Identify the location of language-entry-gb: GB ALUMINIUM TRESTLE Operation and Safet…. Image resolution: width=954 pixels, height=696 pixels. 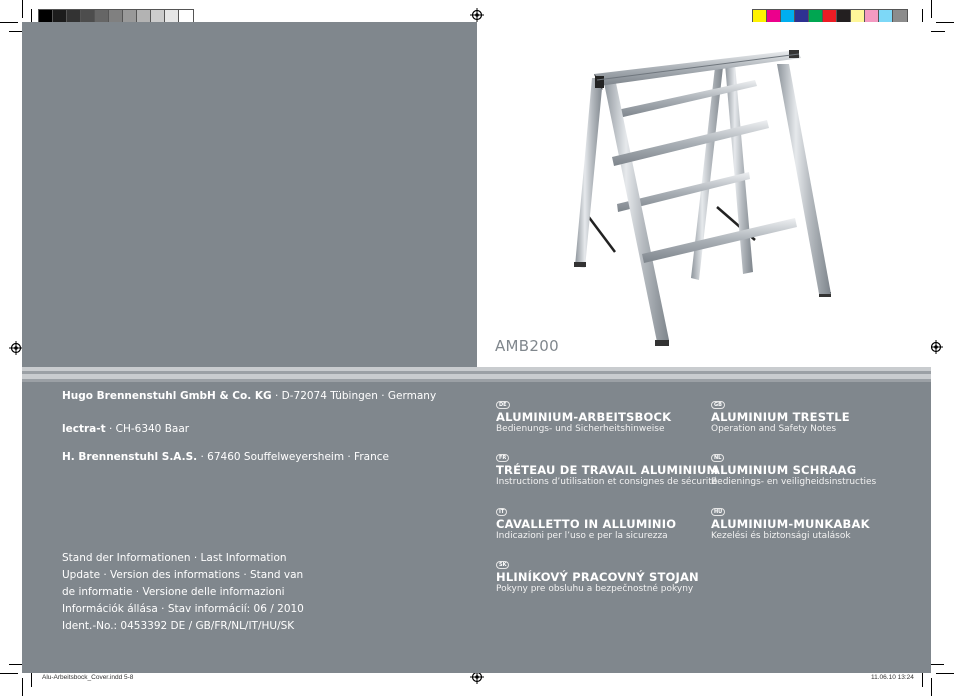
(780, 413).